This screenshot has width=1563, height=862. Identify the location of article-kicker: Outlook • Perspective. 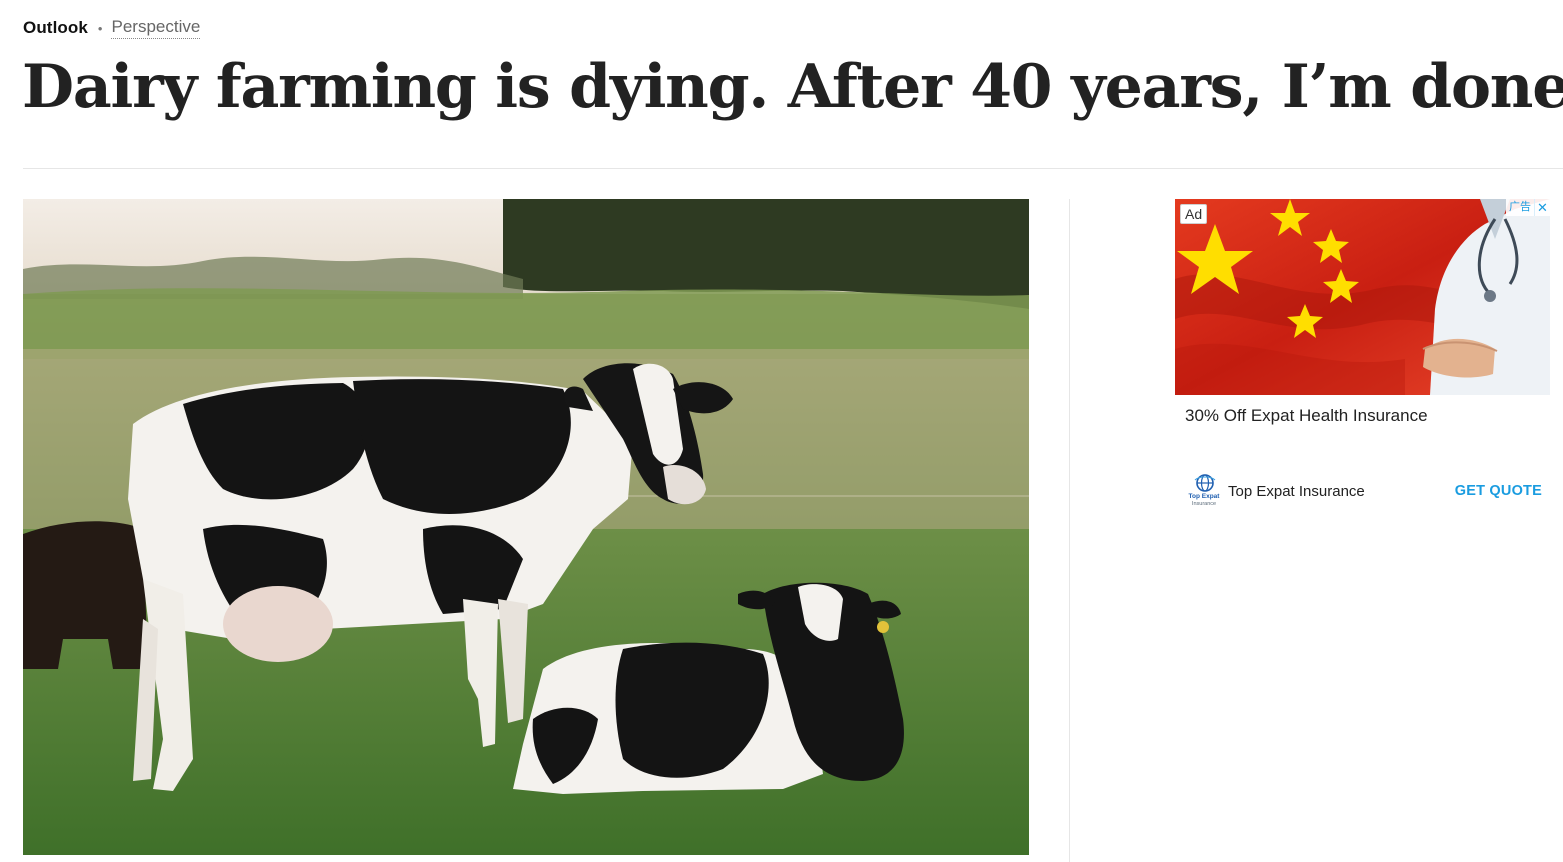
(112, 28).